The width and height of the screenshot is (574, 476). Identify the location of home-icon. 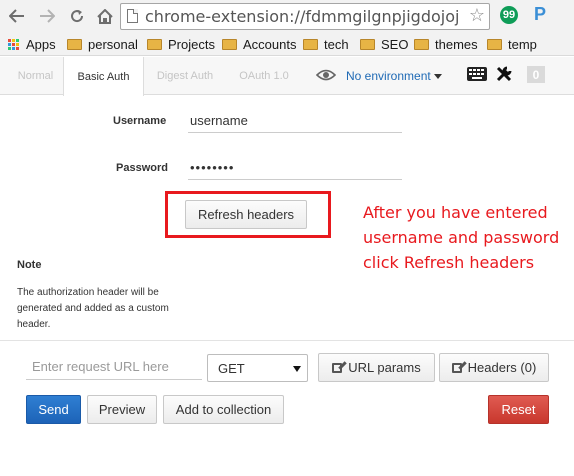
(105, 16).